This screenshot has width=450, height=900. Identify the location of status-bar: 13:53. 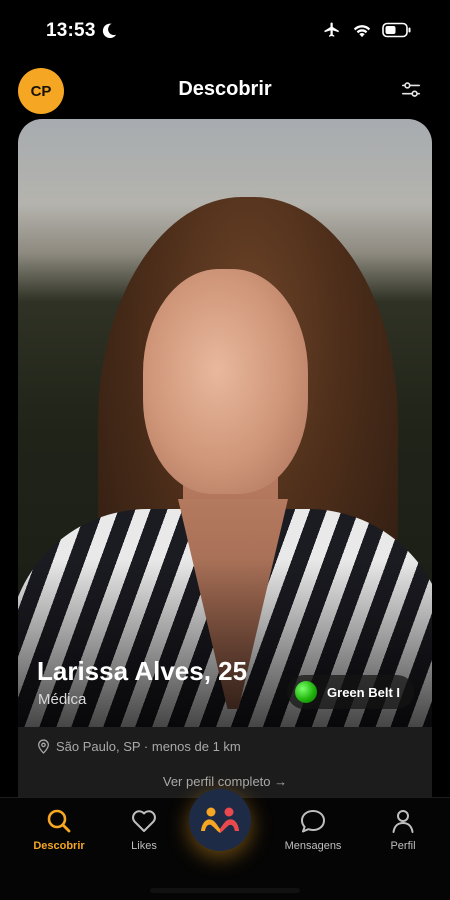
(225, 31).